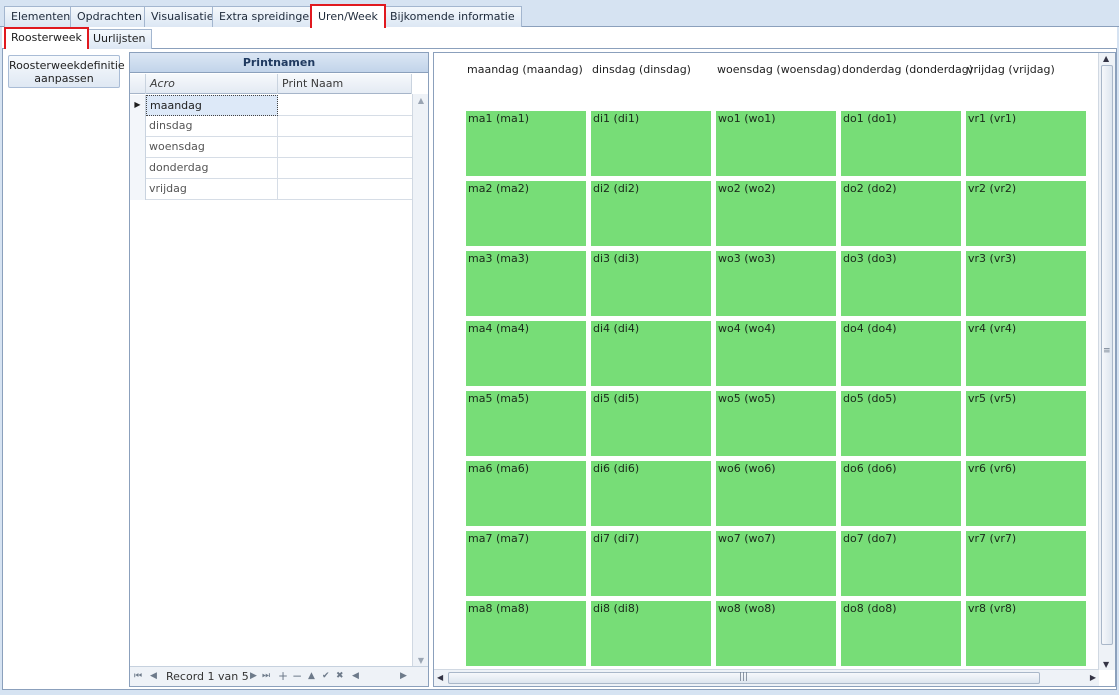 Image resolution: width=1119 pixels, height=695 pixels. I want to click on cancel-edit-icon: ✖, so click(340, 676).